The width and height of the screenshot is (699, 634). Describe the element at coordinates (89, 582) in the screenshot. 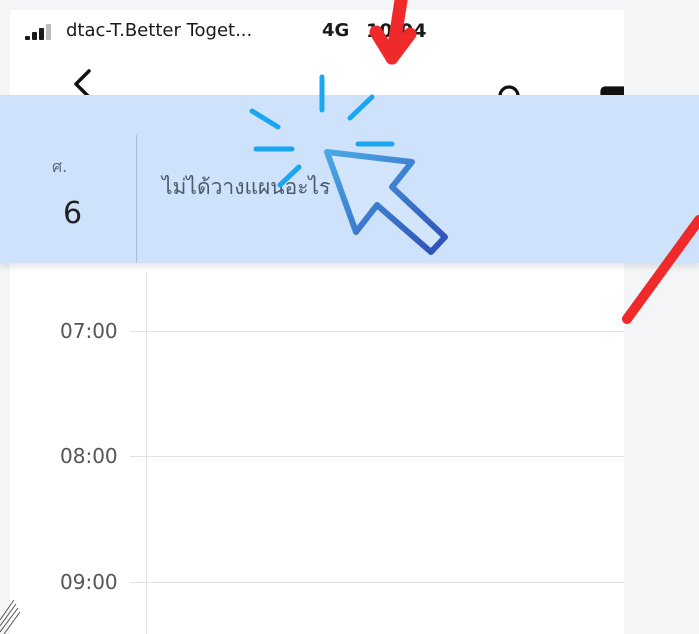

I see `hour-label-0900: 09:00` at that location.